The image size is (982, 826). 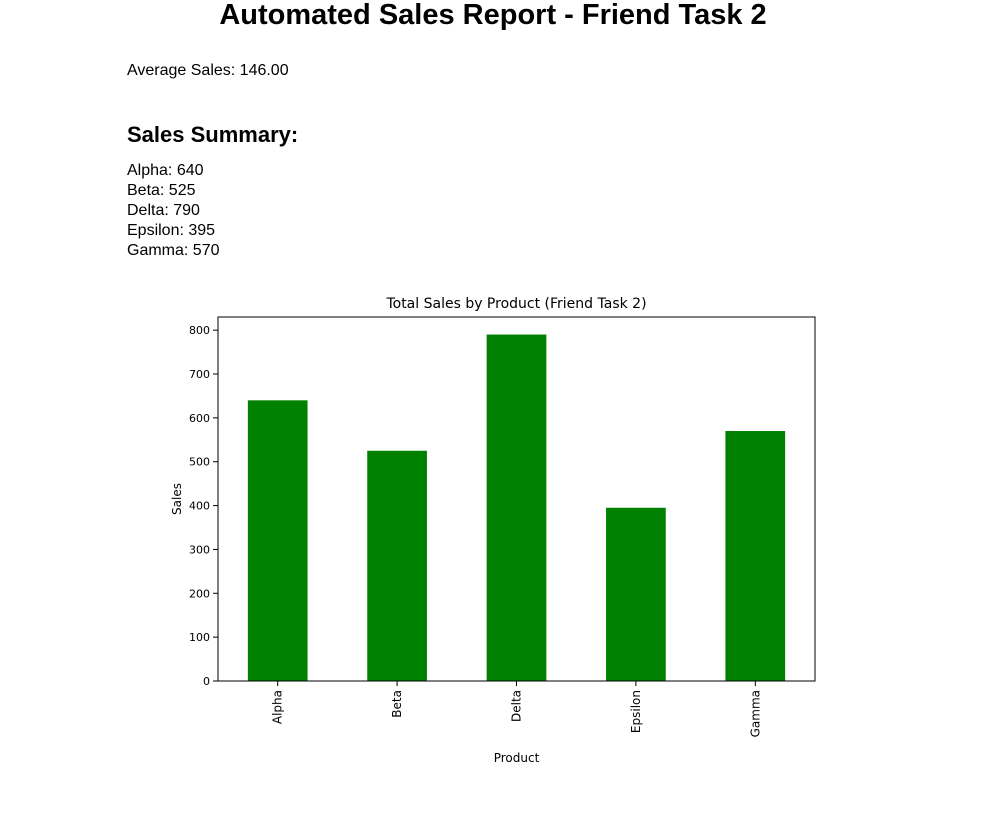 I want to click on bar-delta, so click(x=516, y=507).